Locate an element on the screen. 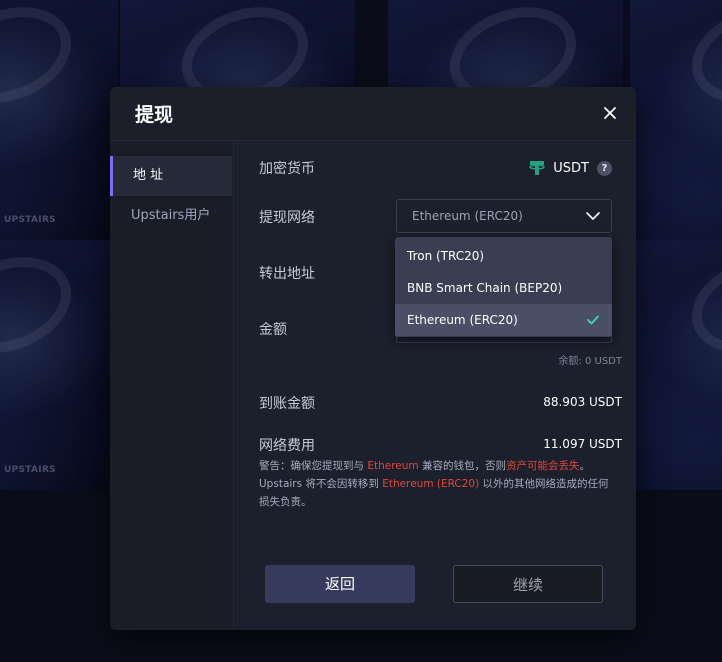  currency-value: USDT is located at coordinates (571, 168).